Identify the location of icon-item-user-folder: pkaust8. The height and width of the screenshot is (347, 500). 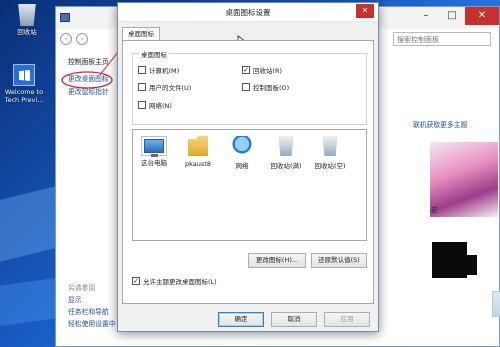
(198, 152).